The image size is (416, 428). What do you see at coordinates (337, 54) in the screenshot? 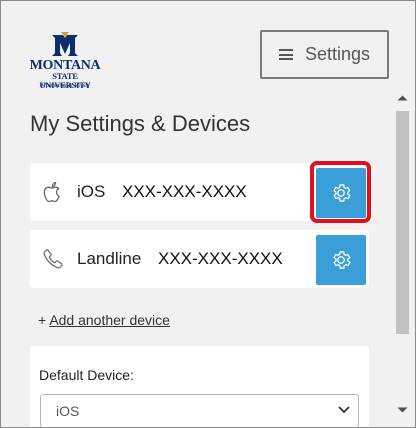
I see `settings-button-label: Settings` at bounding box center [337, 54].